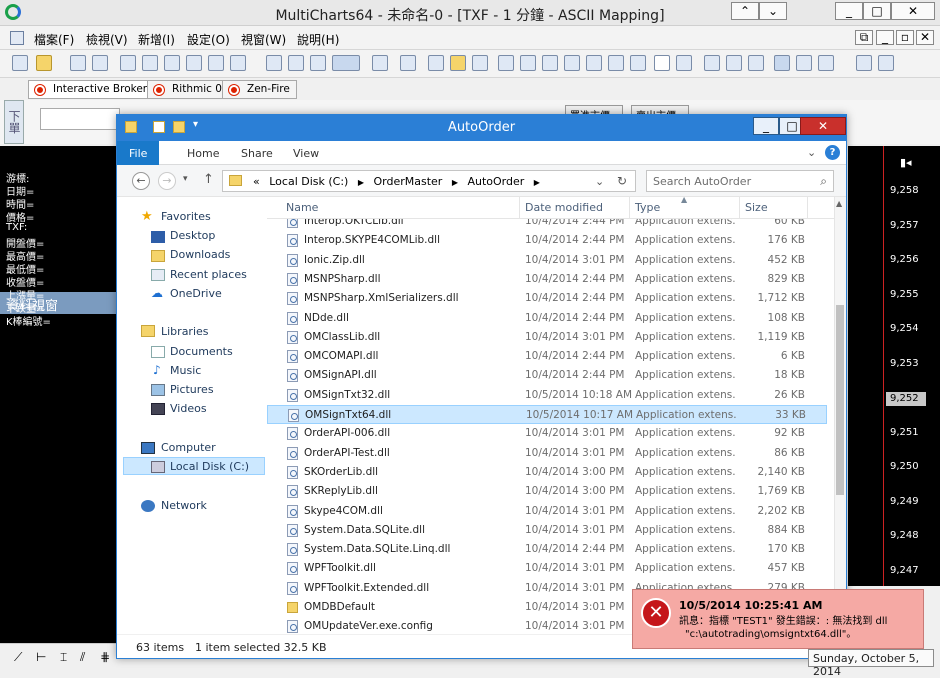 Image resolution: width=940 pixels, height=678 pixels. What do you see at coordinates (408, 63) in the screenshot?
I see `format-icon` at bounding box center [408, 63].